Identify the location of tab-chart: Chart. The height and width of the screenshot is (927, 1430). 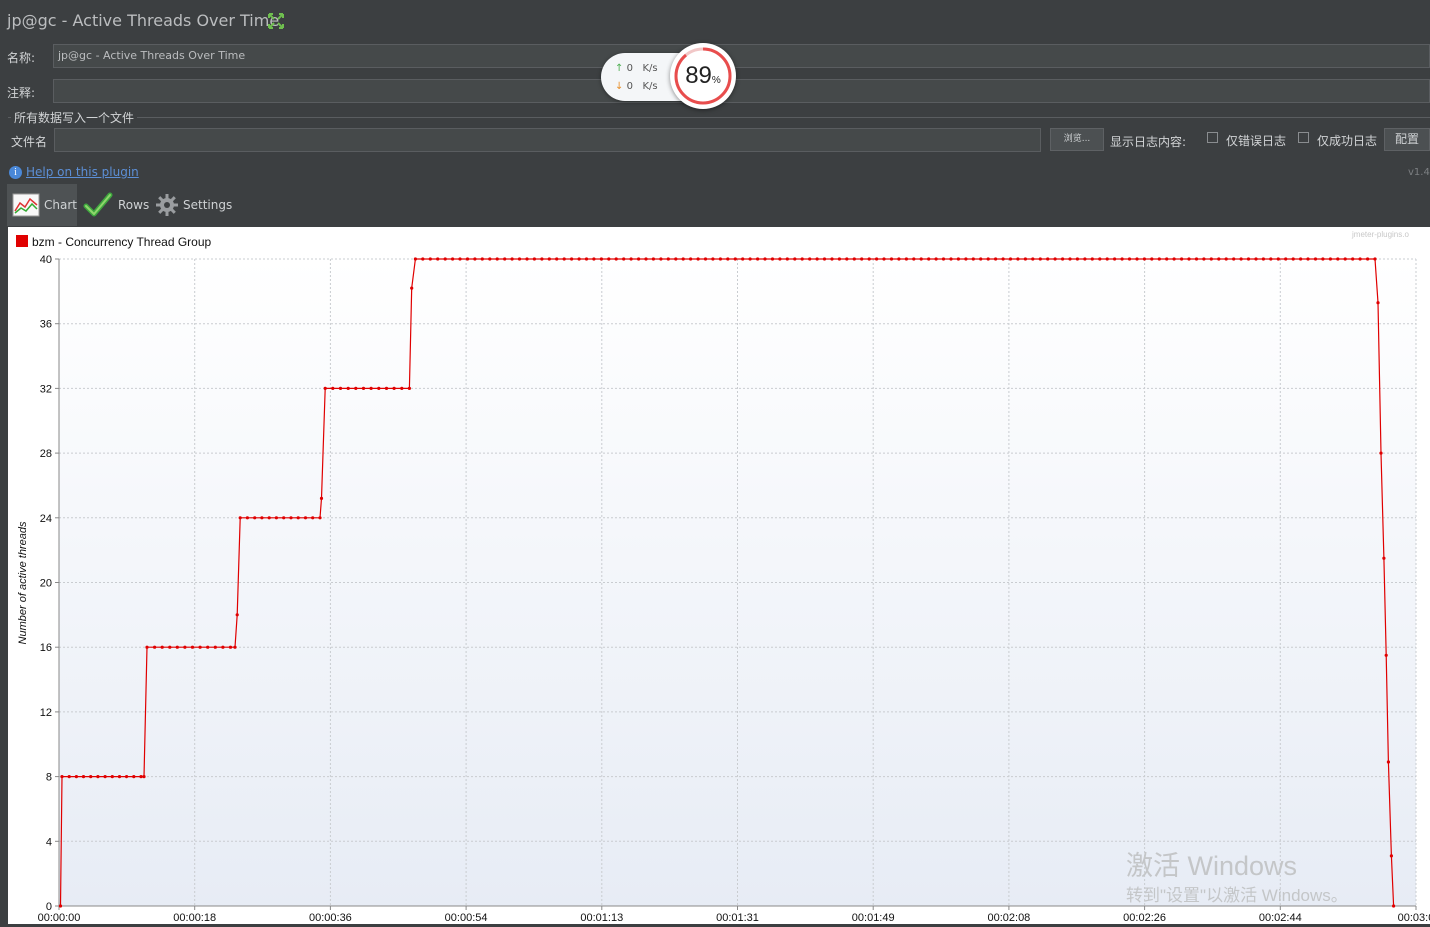
(42, 205).